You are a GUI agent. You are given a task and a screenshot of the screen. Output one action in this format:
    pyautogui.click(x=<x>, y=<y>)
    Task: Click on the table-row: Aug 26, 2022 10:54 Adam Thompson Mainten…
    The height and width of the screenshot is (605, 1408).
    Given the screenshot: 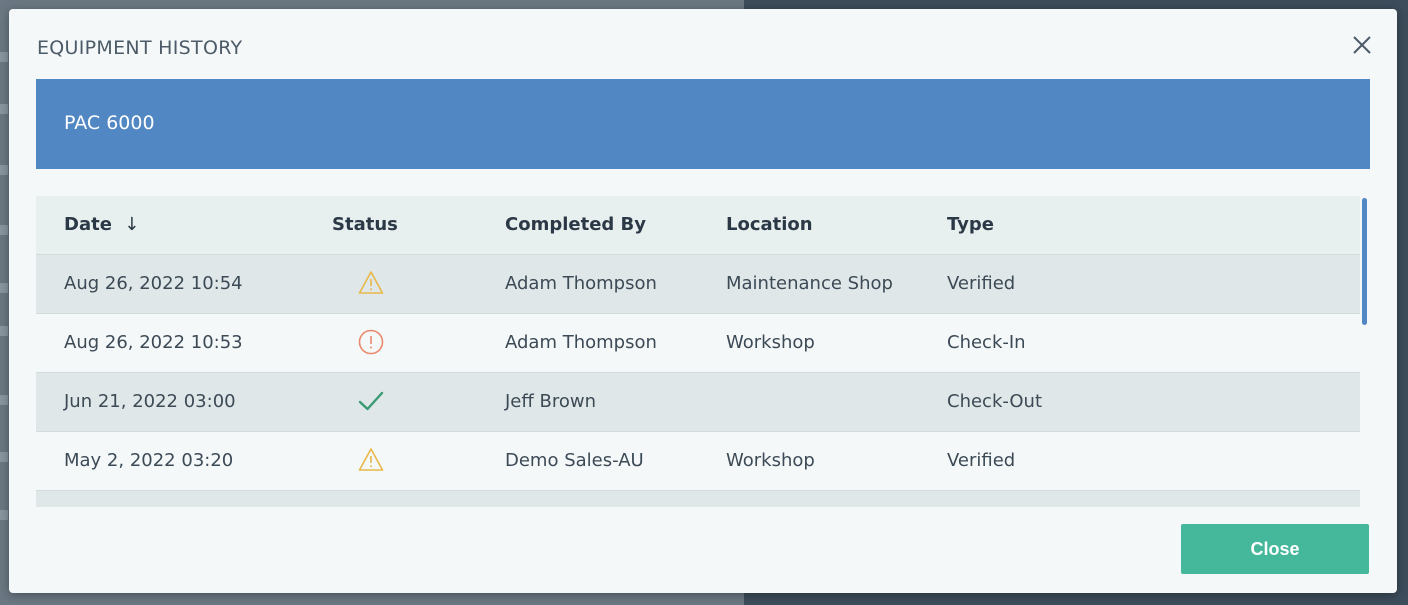 What is the action you would take?
    pyautogui.click(x=698, y=284)
    